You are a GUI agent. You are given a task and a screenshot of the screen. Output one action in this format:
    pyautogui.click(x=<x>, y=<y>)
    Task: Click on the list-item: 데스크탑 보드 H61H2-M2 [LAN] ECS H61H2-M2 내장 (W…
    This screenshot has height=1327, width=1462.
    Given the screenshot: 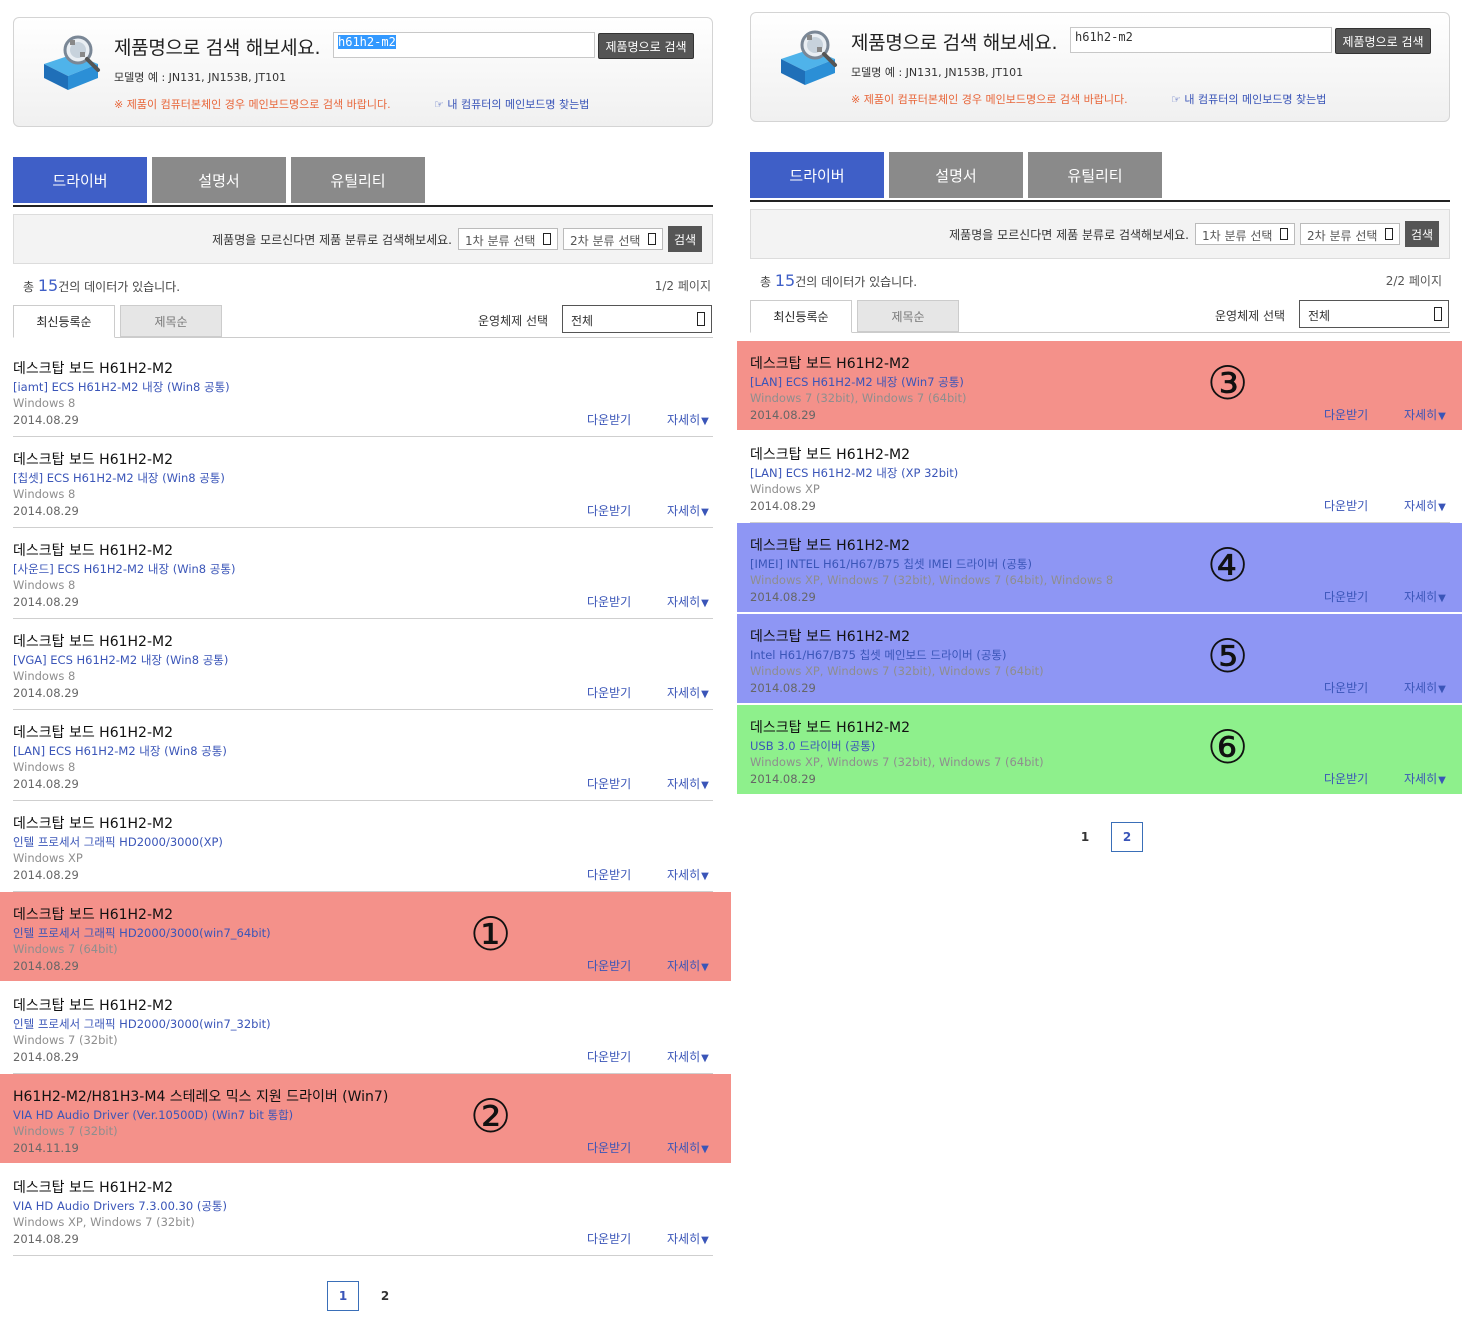 What is the action you would take?
    pyautogui.click(x=1100, y=386)
    